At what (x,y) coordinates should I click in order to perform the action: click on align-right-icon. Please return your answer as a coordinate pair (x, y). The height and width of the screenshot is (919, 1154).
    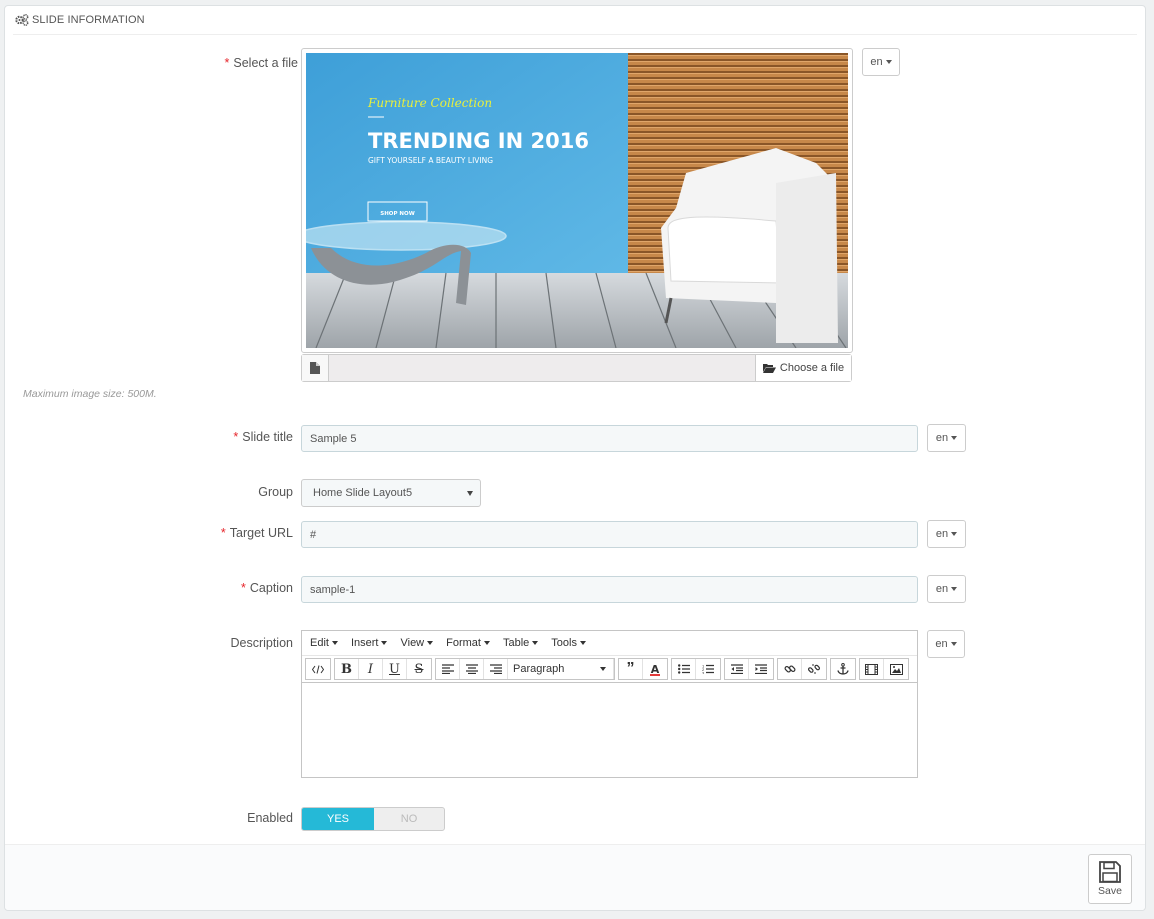
    Looking at the image, I should click on (496, 669).